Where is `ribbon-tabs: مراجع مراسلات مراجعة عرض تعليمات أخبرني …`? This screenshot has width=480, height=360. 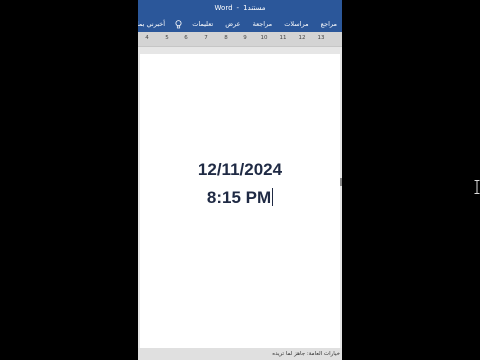
ribbon-tabs: مراجع مراسلات مراجعة عرض تعليمات أخبرني … is located at coordinates (240, 24).